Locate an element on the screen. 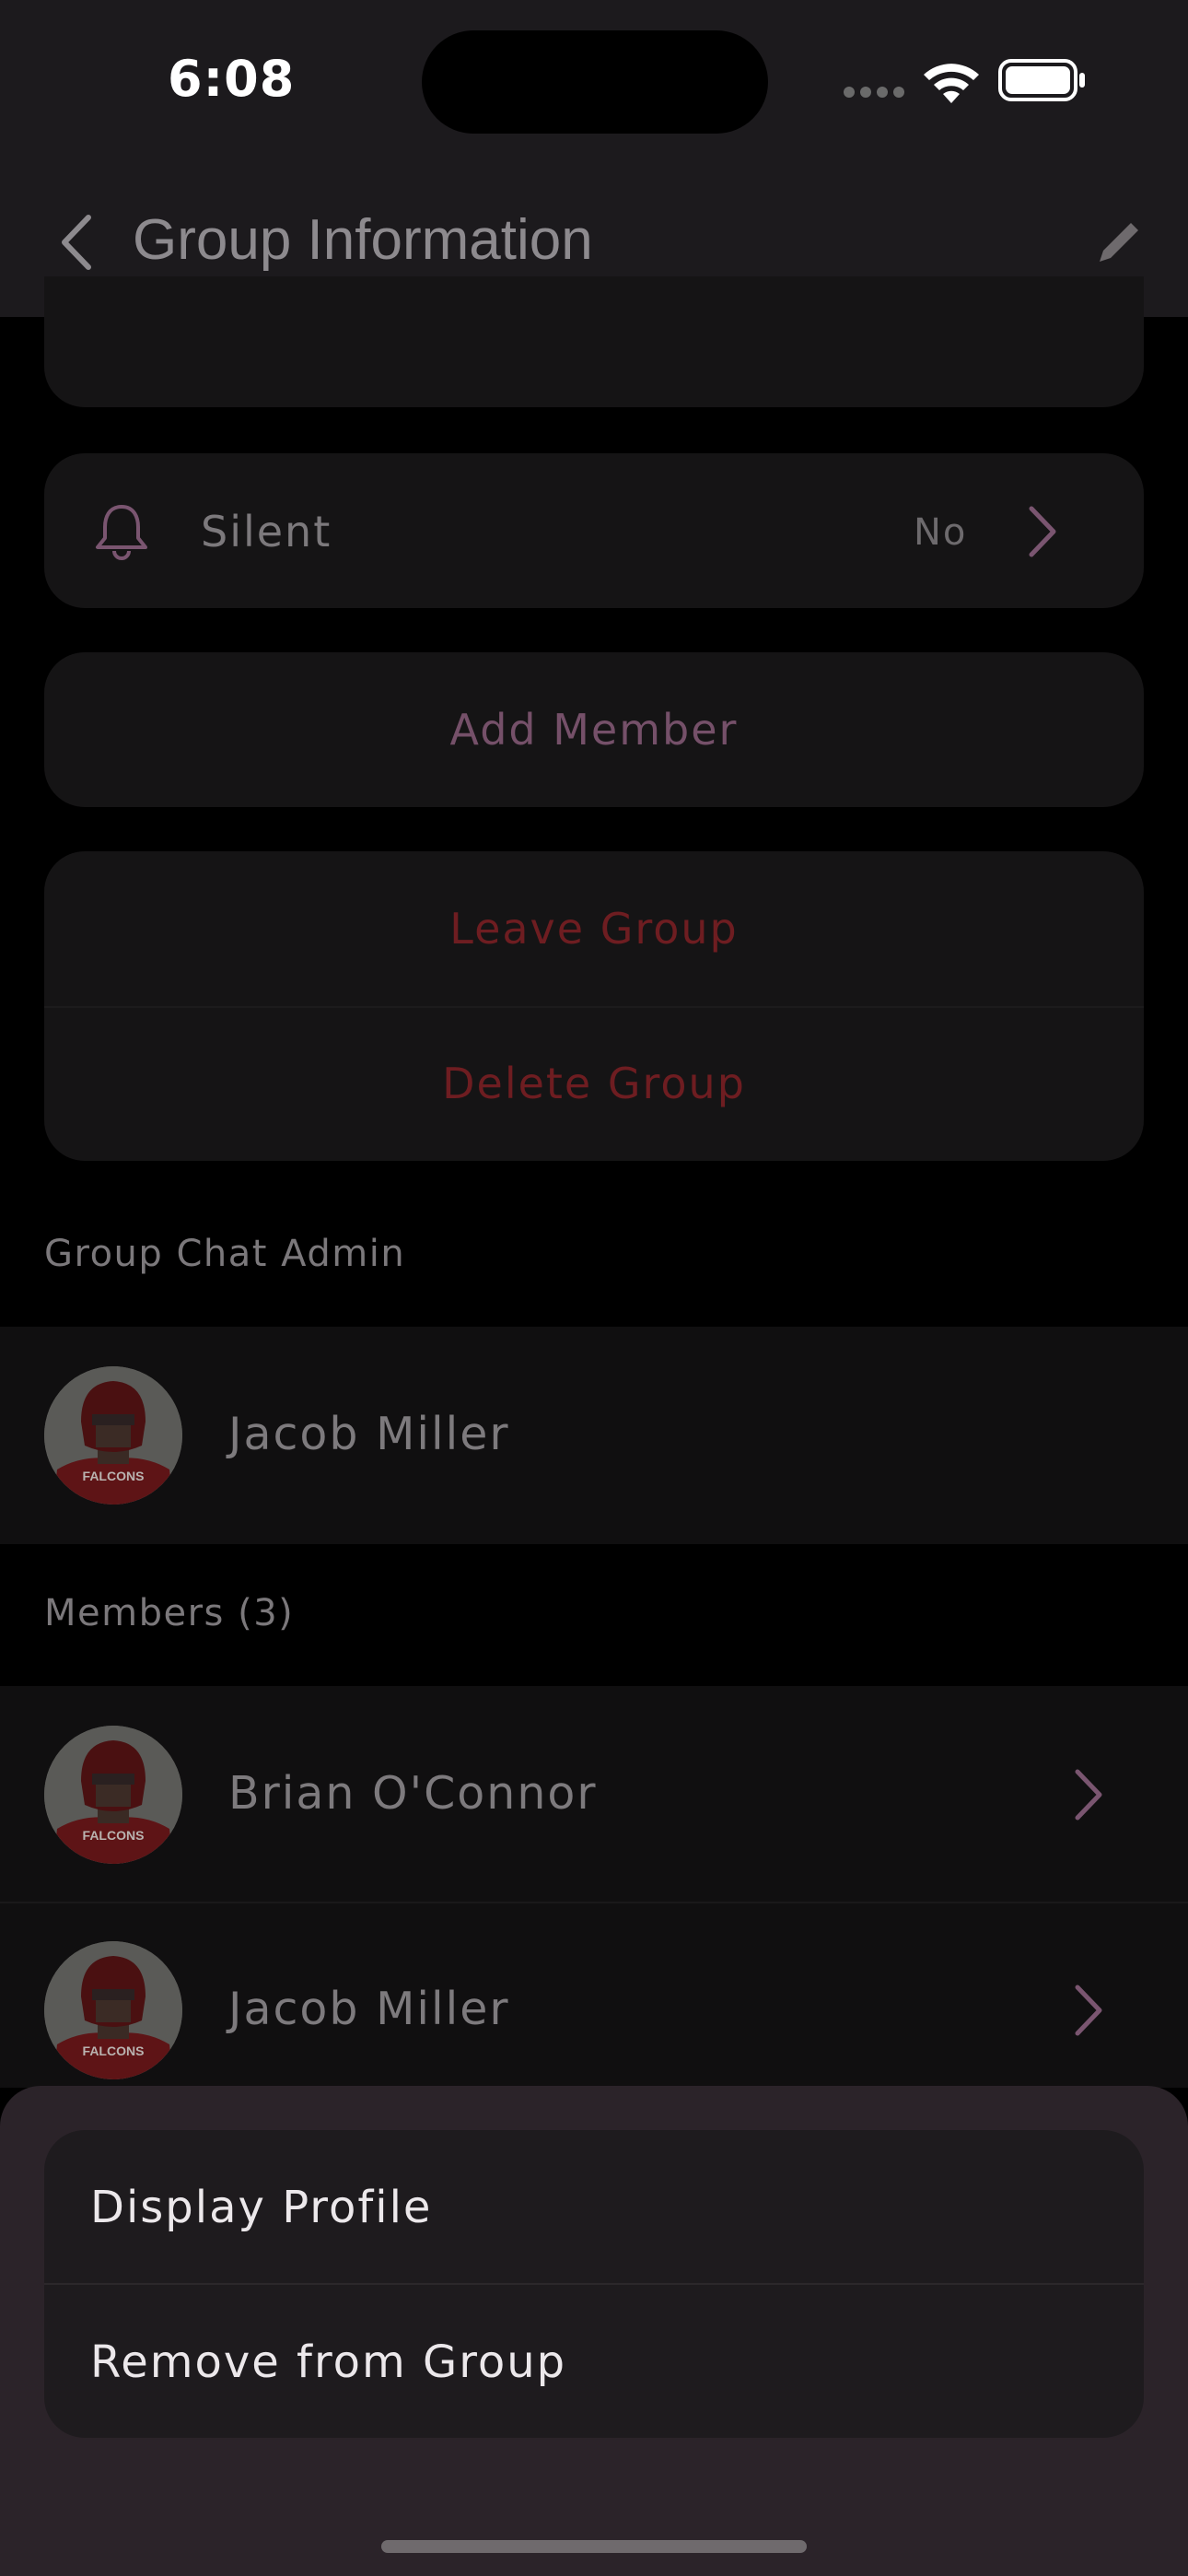 Image resolution: width=1188 pixels, height=2576 pixels. home-indicator is located at coordinates (594, 2546).